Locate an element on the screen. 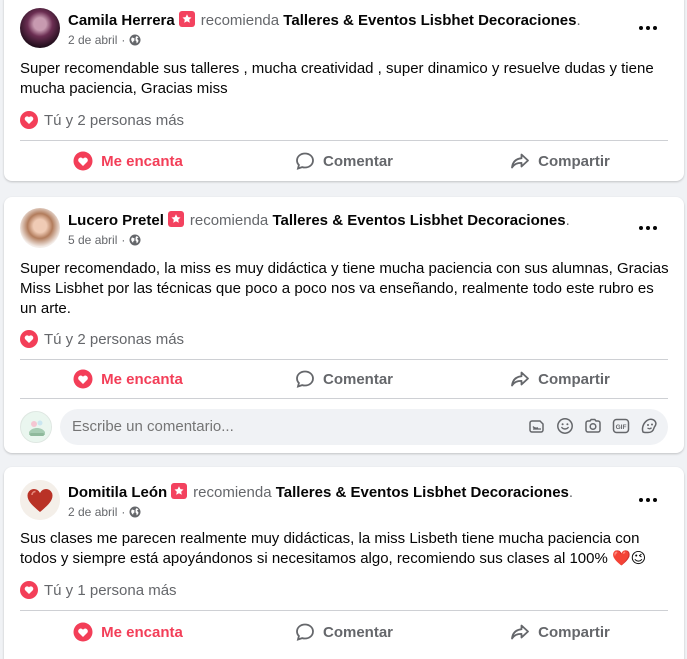 This screenshot has height=659, width=687. sticker-icon is located at coordinates (537, 426).